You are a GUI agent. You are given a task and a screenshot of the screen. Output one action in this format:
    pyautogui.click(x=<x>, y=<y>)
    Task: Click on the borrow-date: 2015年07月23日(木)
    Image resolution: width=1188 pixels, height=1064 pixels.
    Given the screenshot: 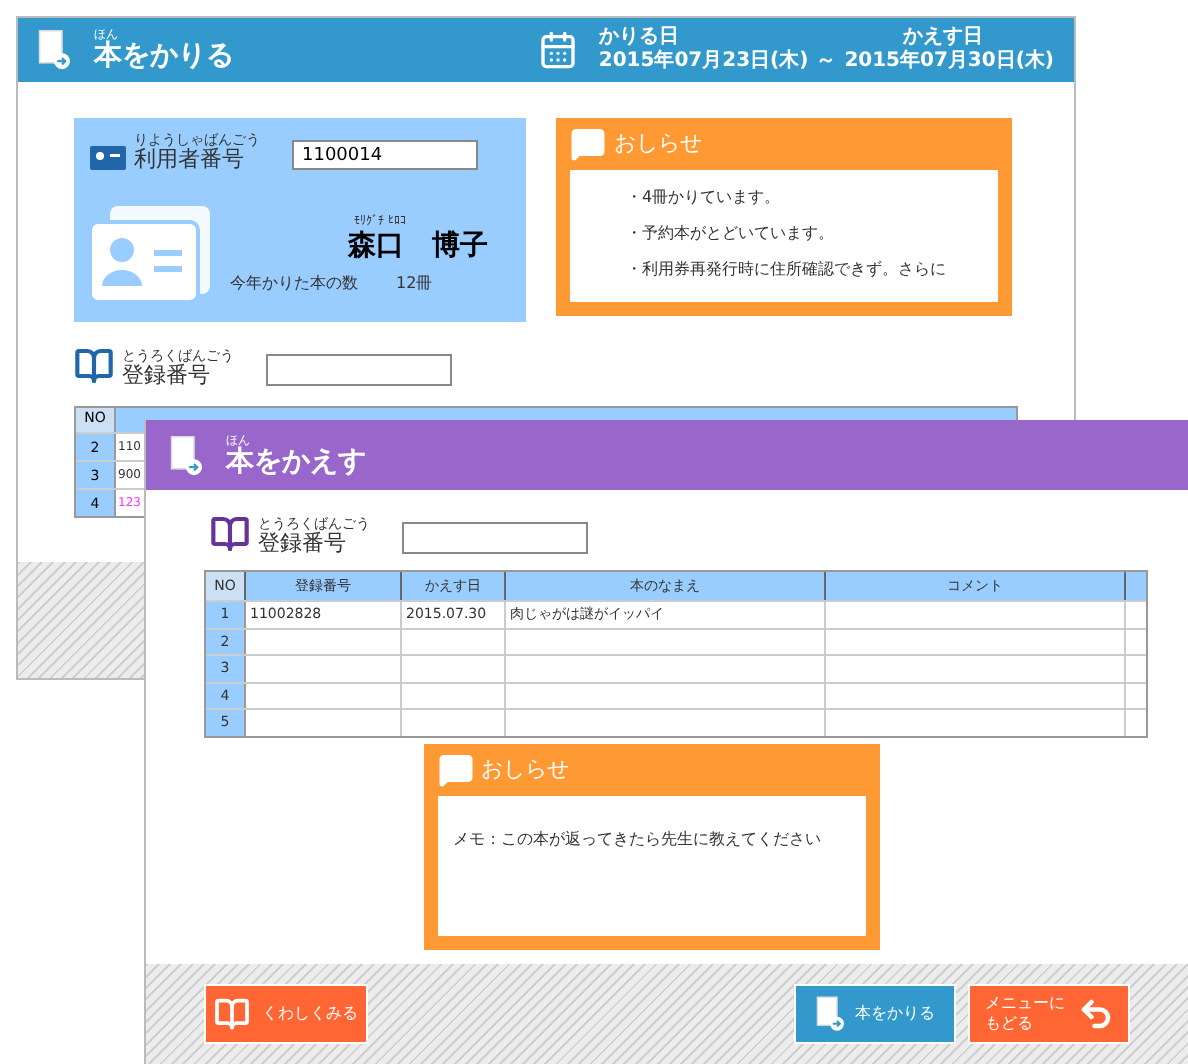 What is the action you would take?
    pyautogui.click(x=703, y=62)
    